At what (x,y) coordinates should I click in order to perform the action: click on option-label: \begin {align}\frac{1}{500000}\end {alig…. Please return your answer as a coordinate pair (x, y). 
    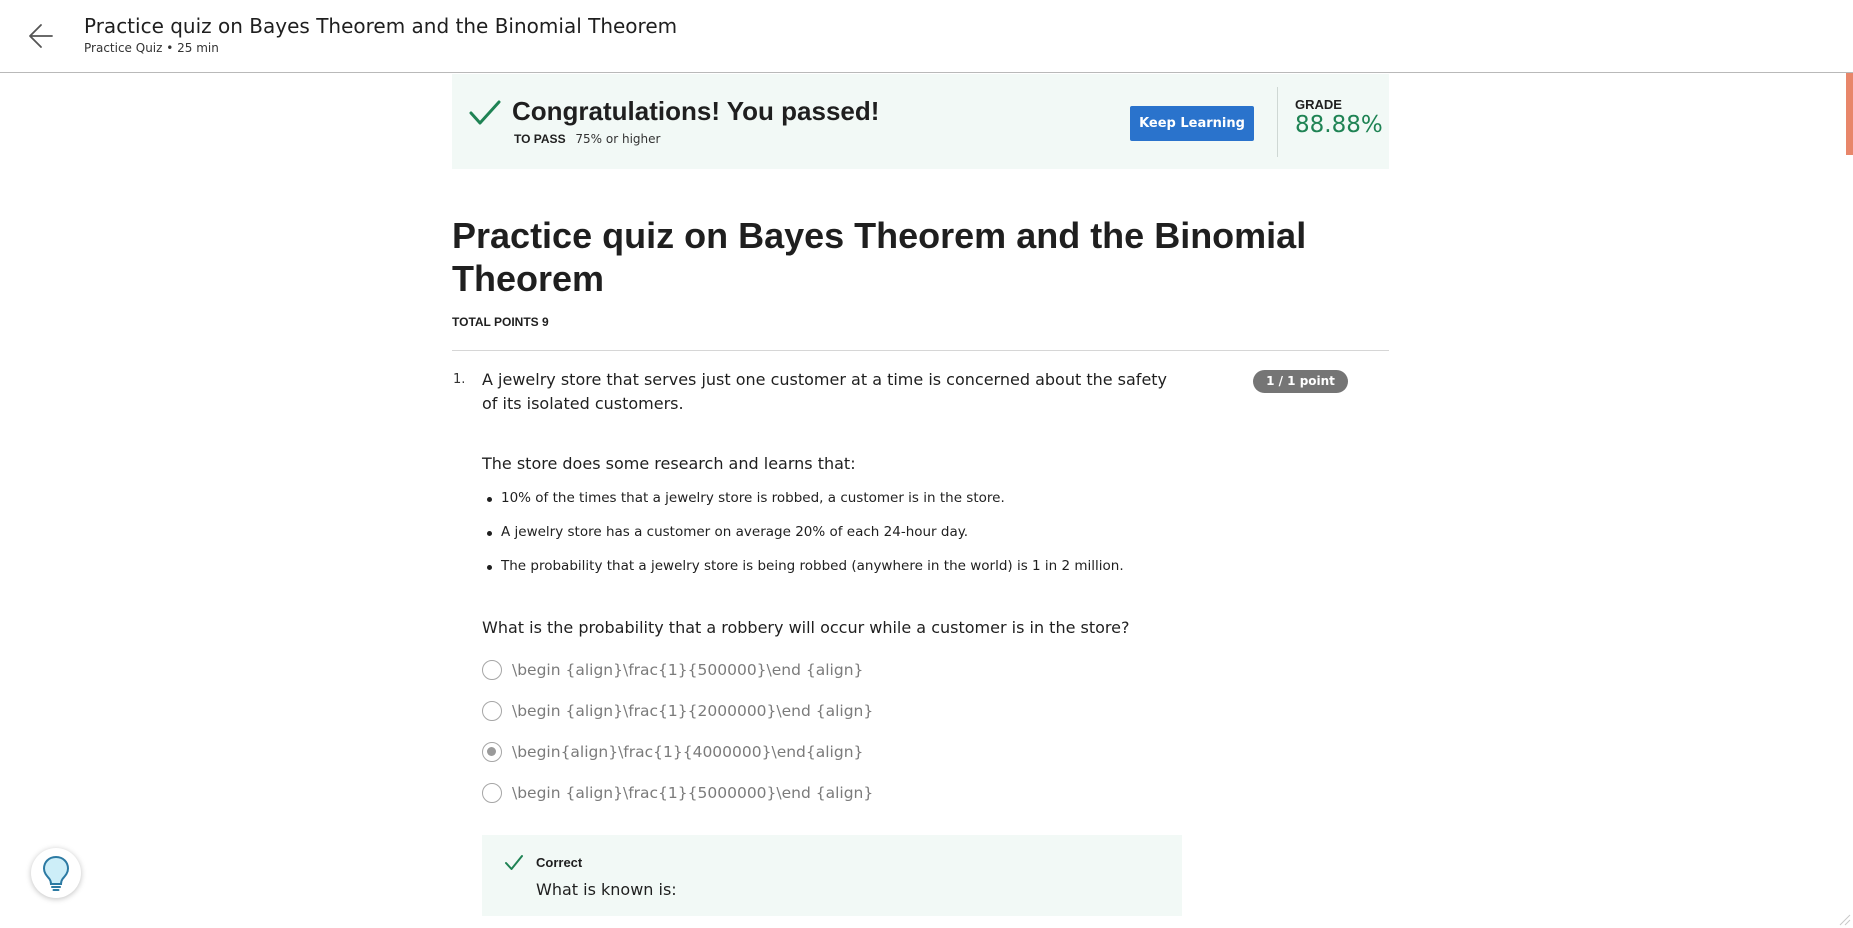
    Looking at the image, I should click on (688, 670).